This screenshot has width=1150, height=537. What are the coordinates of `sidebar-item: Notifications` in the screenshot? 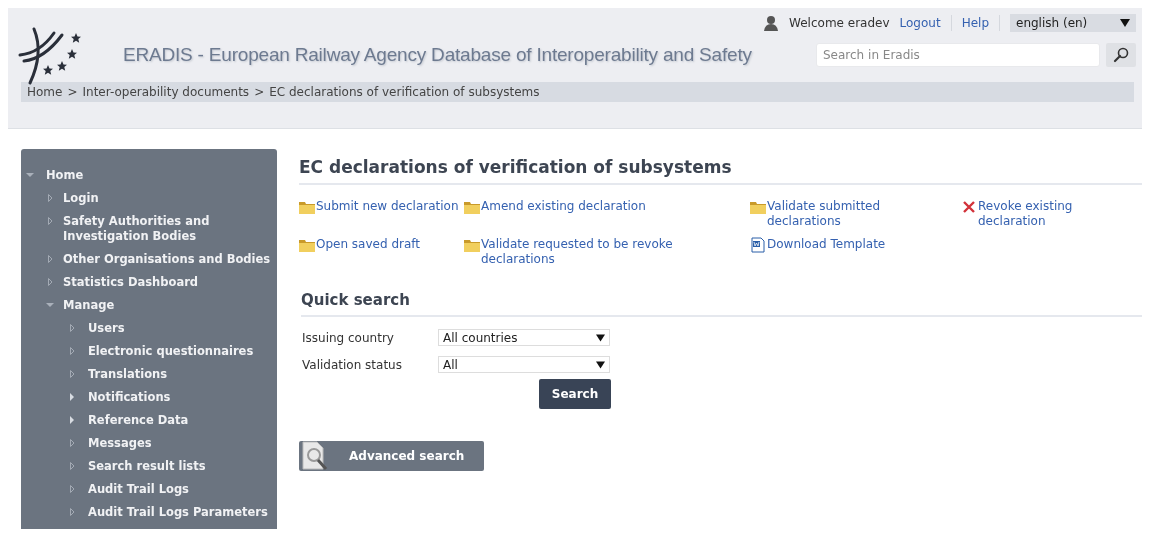 It's located at (129, 397).